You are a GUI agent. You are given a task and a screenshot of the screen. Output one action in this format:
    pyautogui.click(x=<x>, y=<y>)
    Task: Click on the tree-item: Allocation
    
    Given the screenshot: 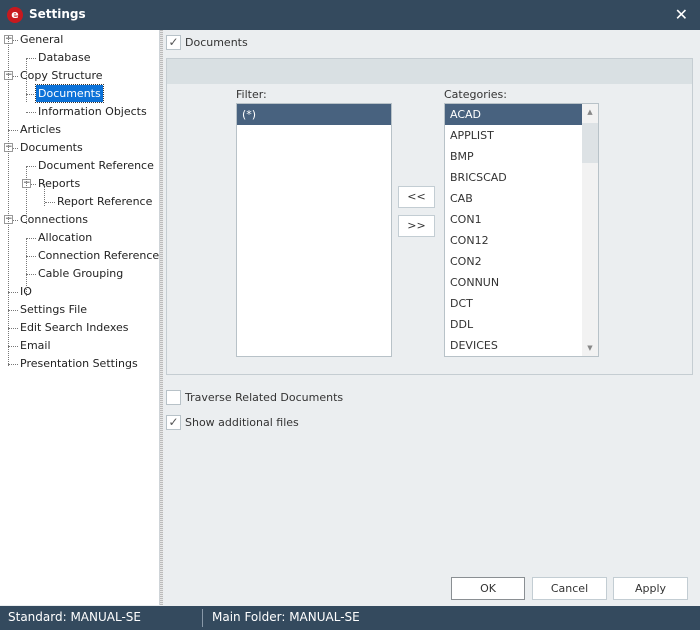 What is the action you would take?
    pyautogui.click(x=65, y=237)
    